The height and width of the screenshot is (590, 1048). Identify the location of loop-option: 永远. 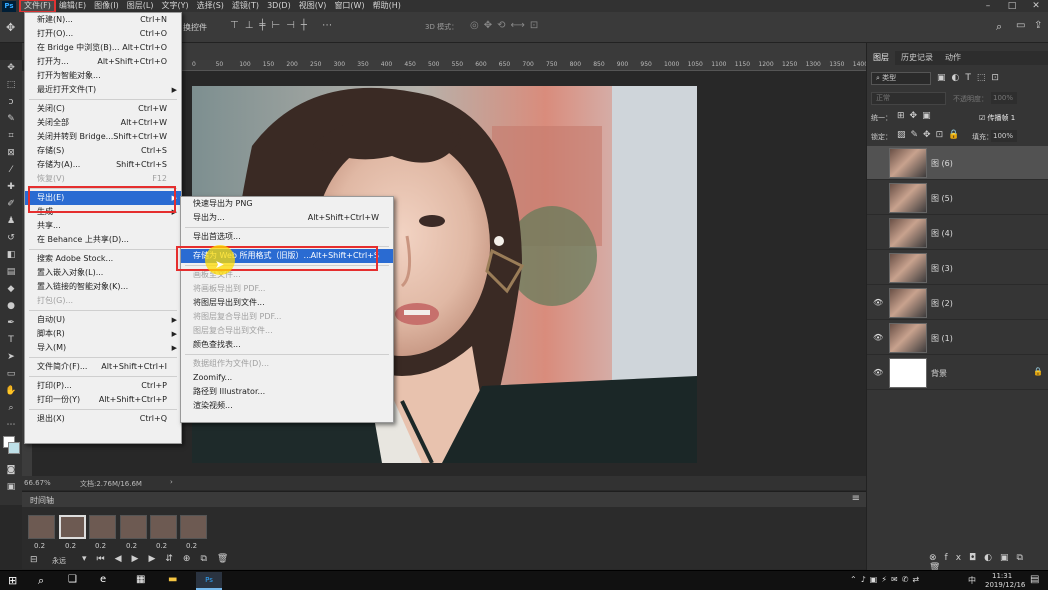
(59, 561).